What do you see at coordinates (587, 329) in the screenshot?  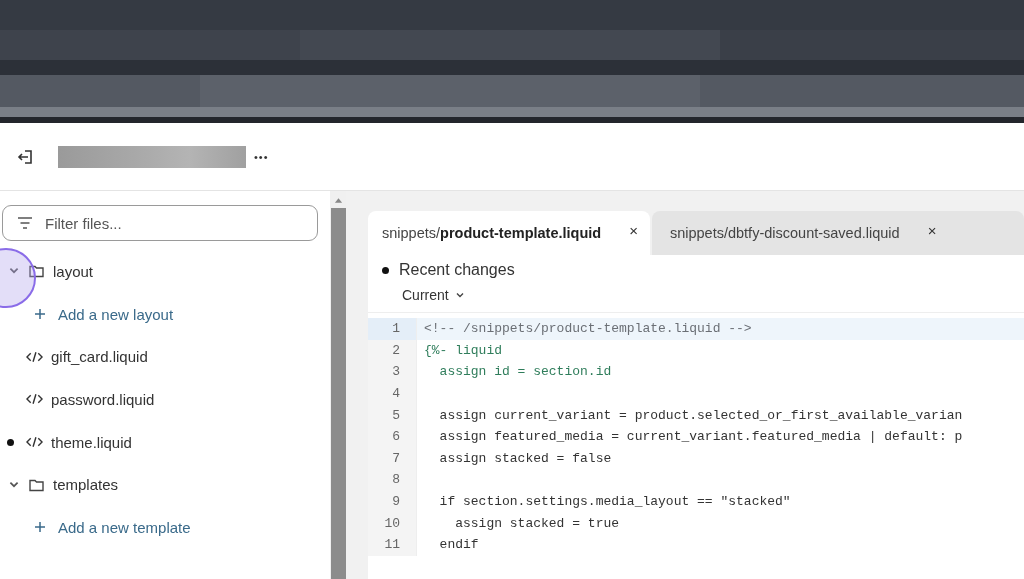 I see `code-comment: <!-- /snippets/product-template.liquid -->` at bounding box center [587, 329].